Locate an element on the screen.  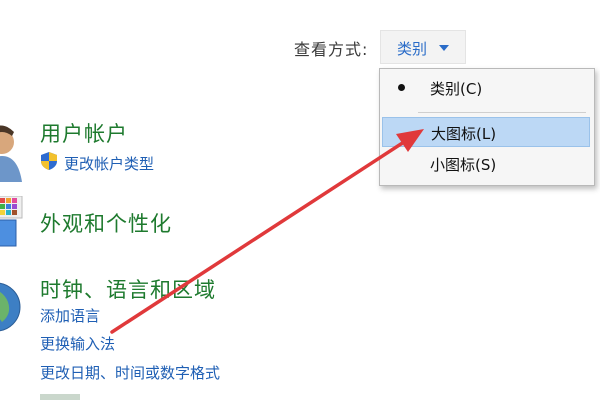
radio-check-icon is located at coordinates (401, 87).